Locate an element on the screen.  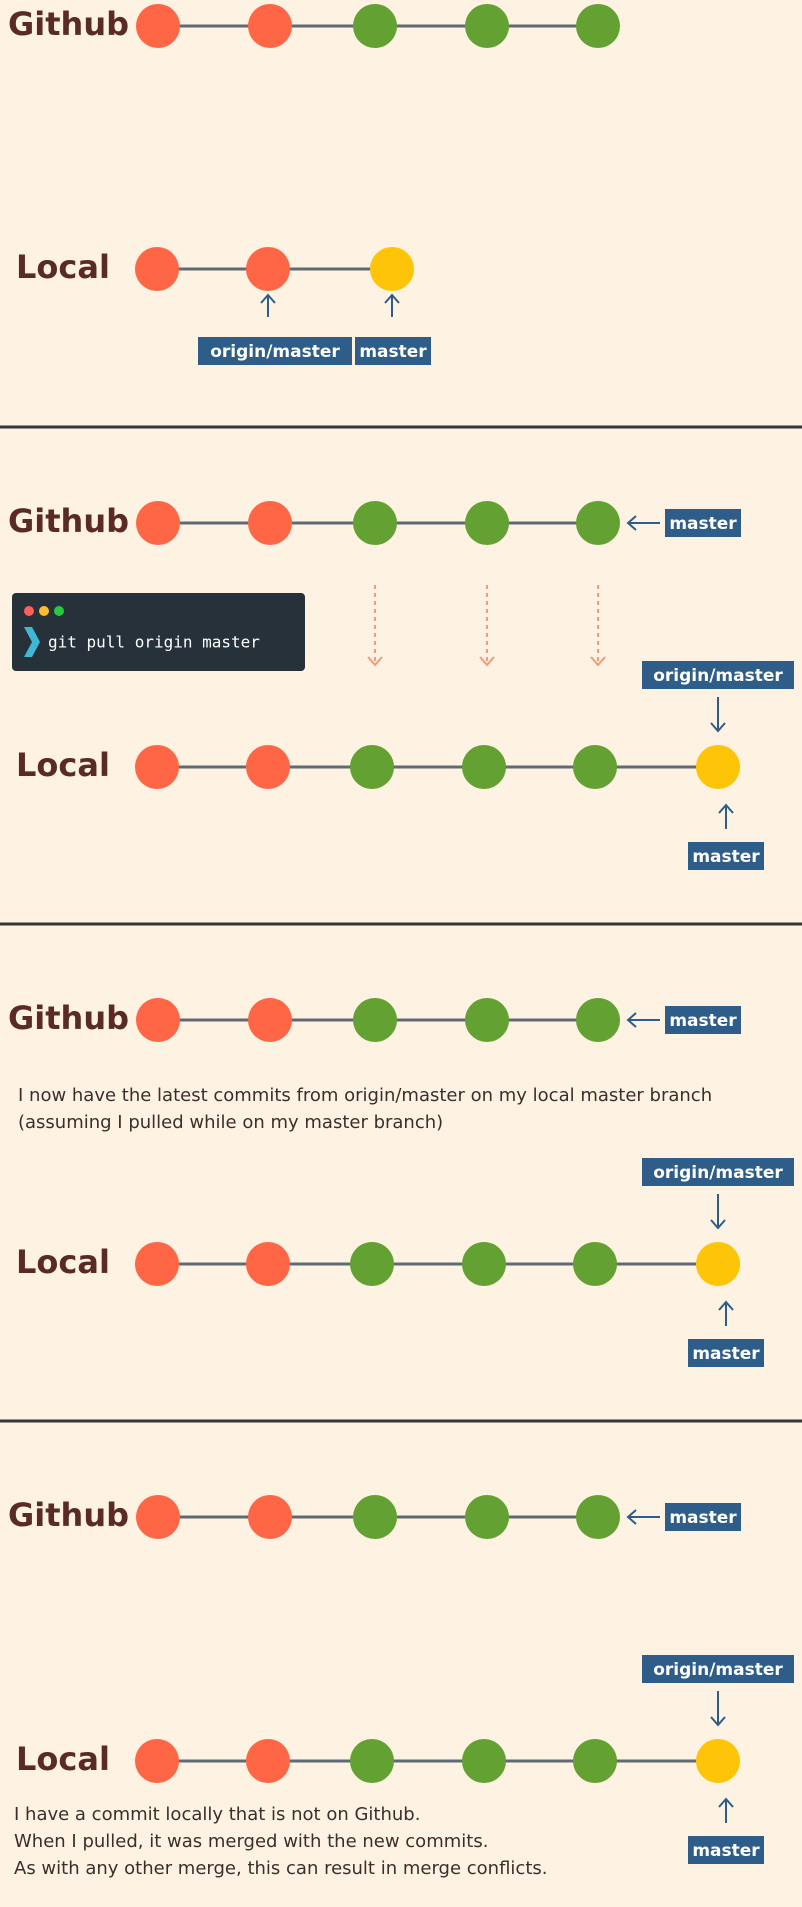
terminal-window: git pull origin master is located at coordinates (158, 632).